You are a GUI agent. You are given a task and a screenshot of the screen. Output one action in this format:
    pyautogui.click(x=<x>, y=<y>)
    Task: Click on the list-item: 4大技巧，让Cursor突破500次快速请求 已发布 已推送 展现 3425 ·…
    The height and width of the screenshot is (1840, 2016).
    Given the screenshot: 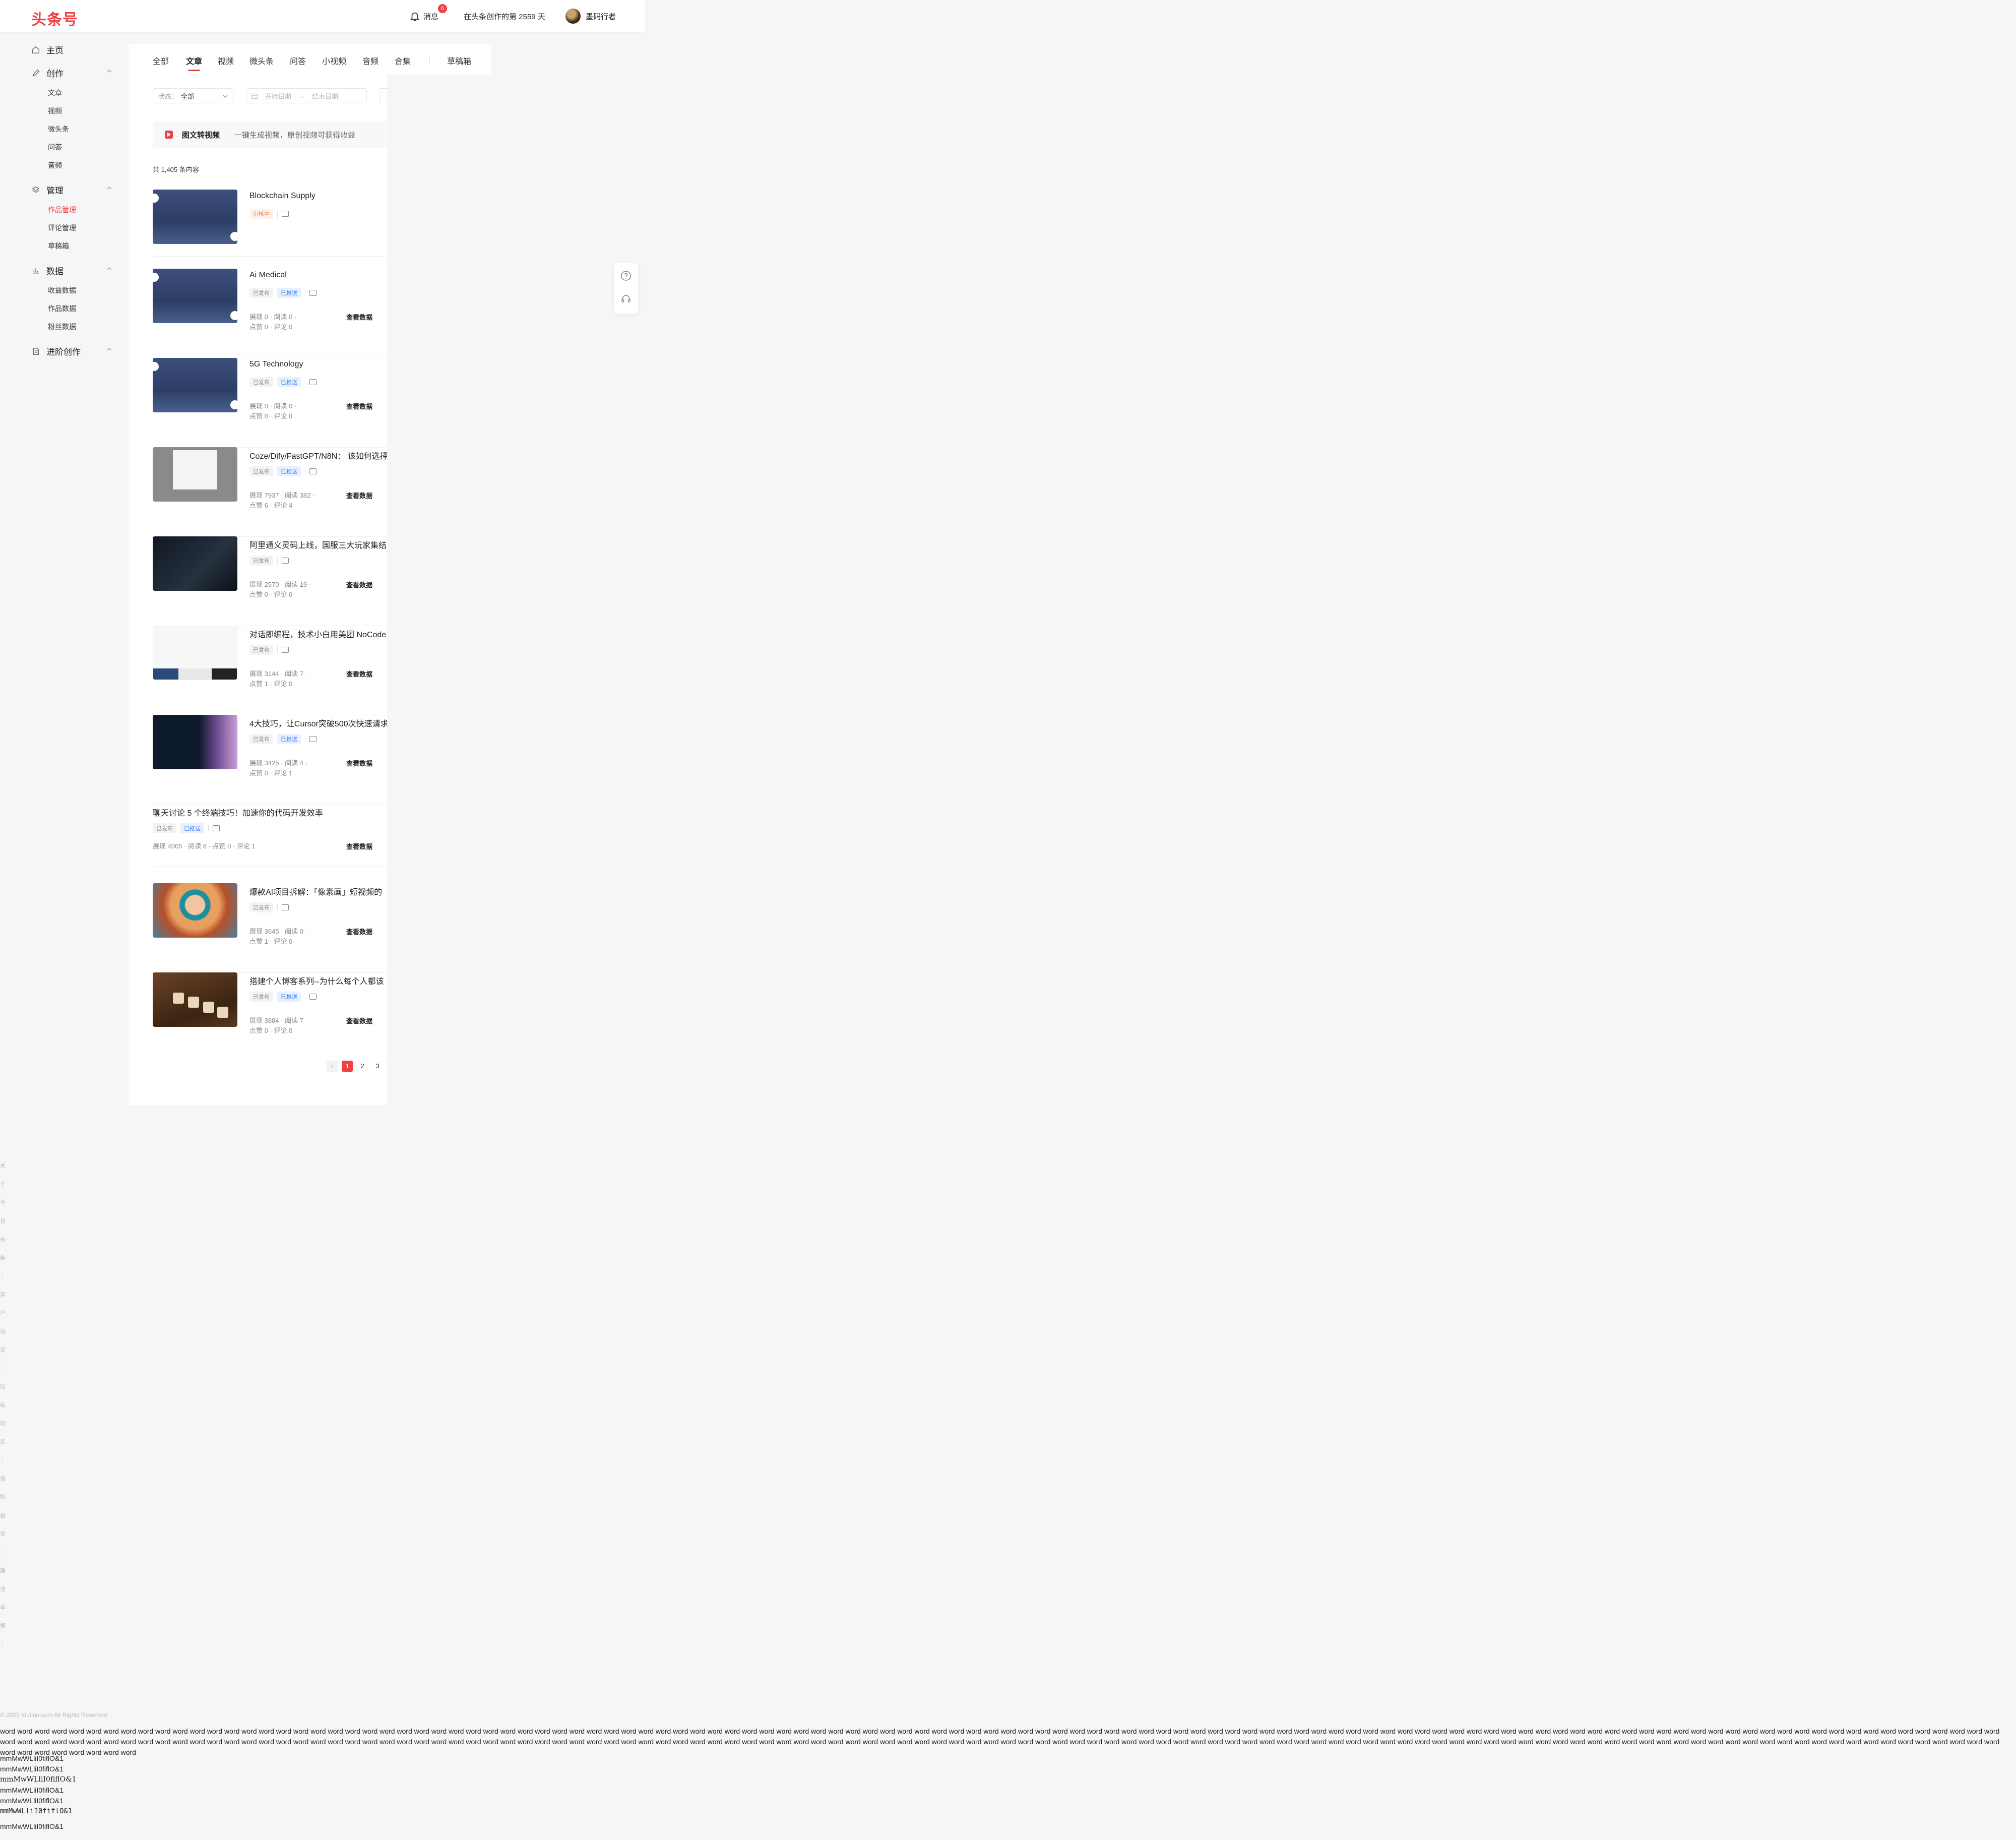 What is the action you would take?
    pyautogui.click(x=270, y=760)
    